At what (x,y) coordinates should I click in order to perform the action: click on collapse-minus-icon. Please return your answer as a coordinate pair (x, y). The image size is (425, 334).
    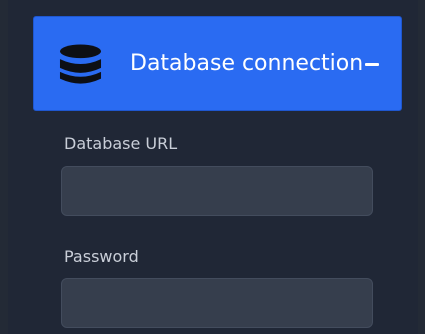
    Looking at the image, I should click on (372, 64).